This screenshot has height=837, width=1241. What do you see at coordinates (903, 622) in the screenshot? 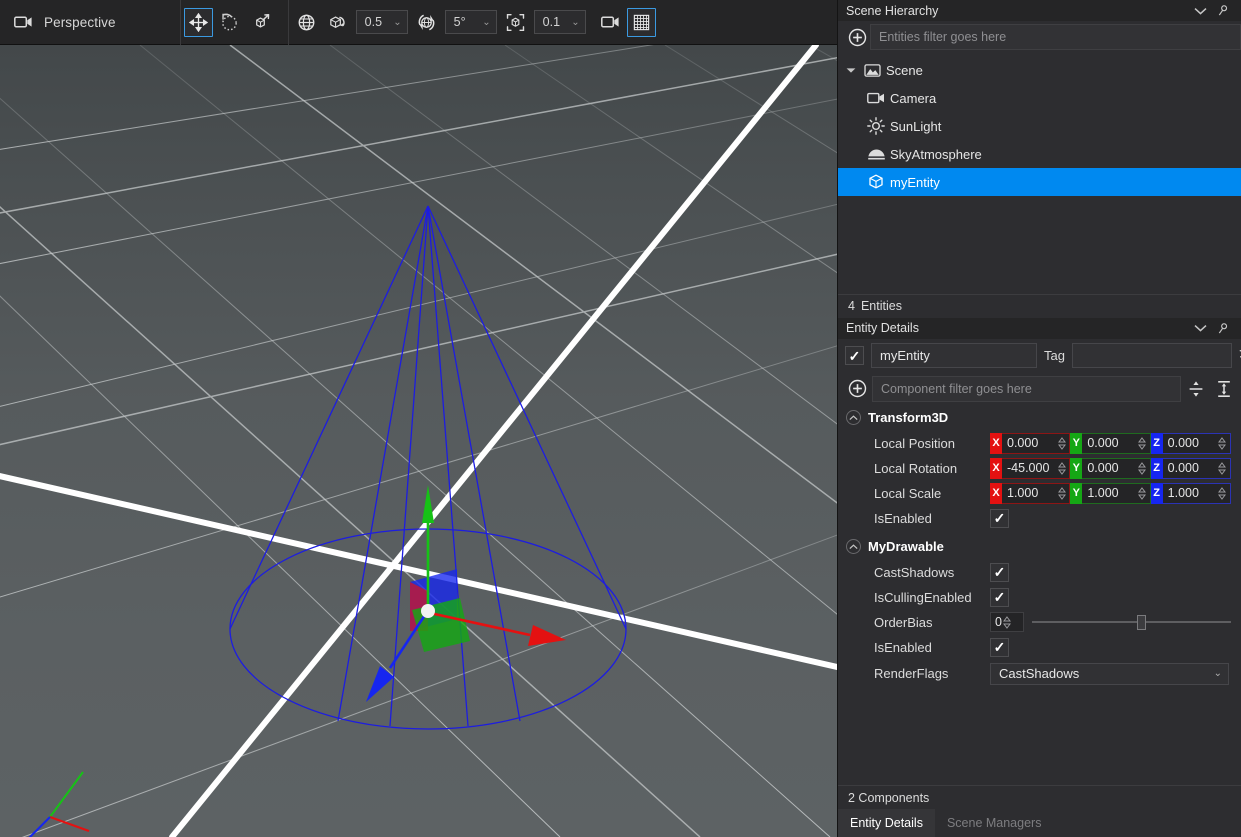
I see `property-label: OrderBias` at bounding box center [903, 622].